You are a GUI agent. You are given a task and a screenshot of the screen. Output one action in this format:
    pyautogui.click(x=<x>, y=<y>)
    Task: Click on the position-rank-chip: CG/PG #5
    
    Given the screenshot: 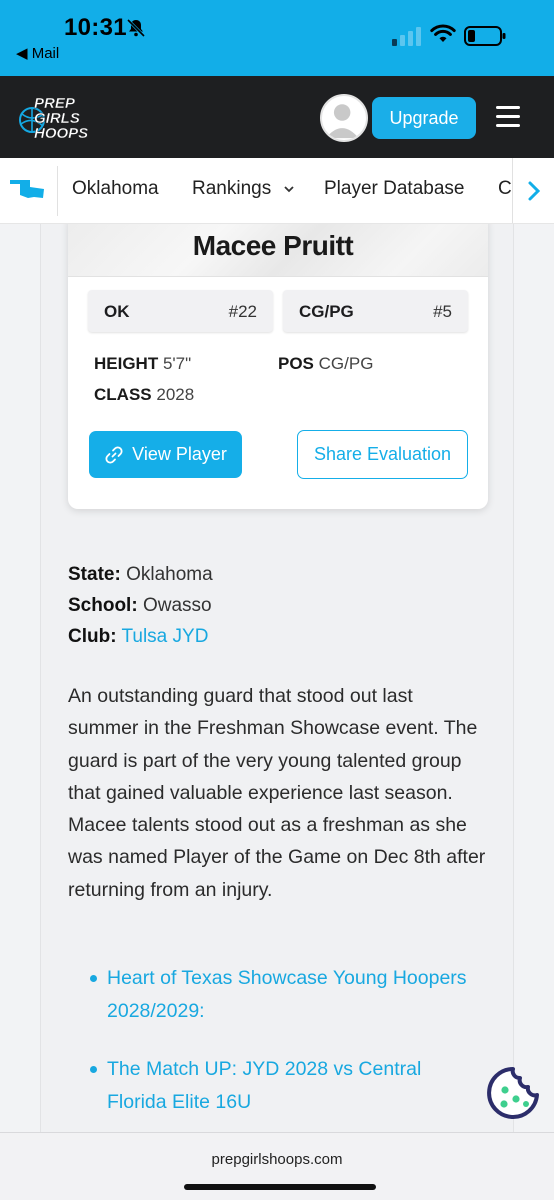 What is the action you would take?
    pyautogui.click(x=375, y=311)
    